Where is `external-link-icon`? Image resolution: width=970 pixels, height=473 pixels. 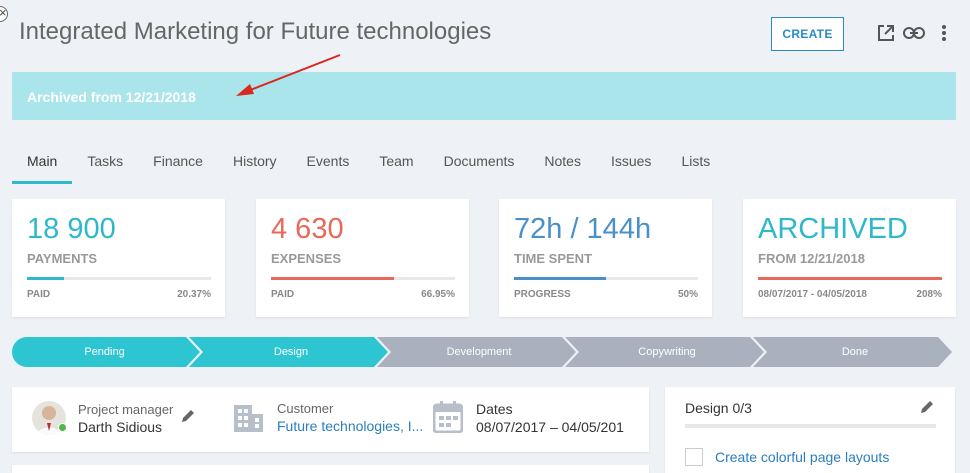
external-link-icon is located at coordinates (886, 33).